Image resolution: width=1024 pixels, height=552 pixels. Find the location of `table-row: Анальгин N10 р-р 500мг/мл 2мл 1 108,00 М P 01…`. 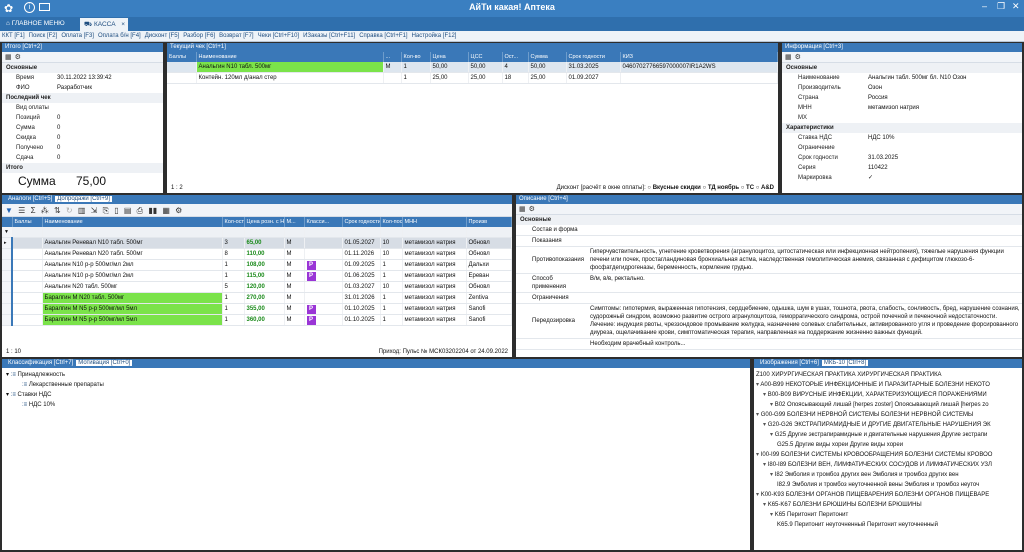

table-row: Анальгин N10 р-р 500мг/мл 2мл 1 108,00 М P 01… is located at coordinates (257, 265).